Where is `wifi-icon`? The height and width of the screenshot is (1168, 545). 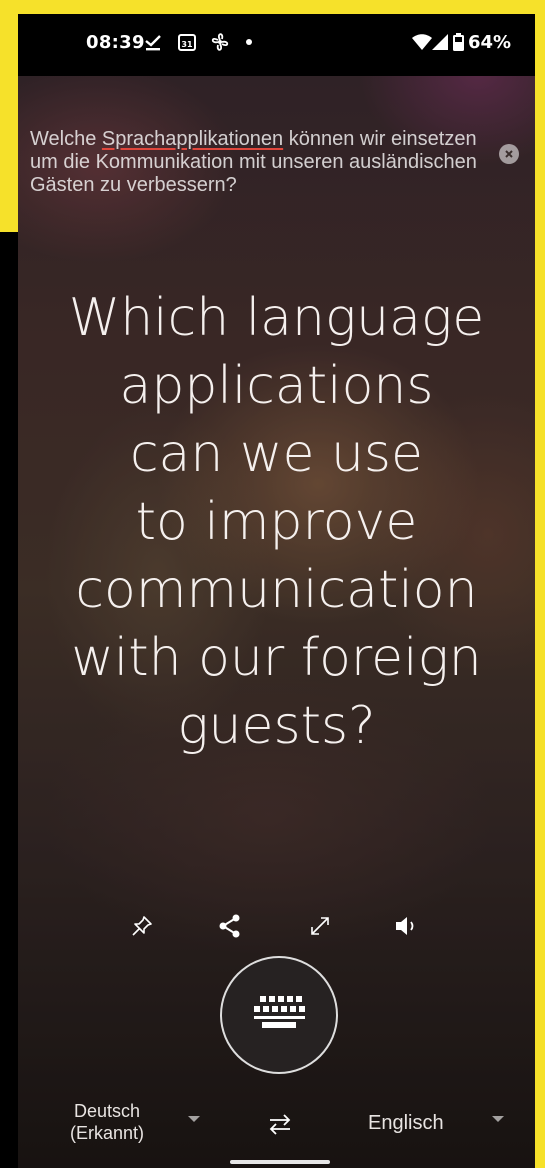 wifi-icon is located at coordinates (422, 42).